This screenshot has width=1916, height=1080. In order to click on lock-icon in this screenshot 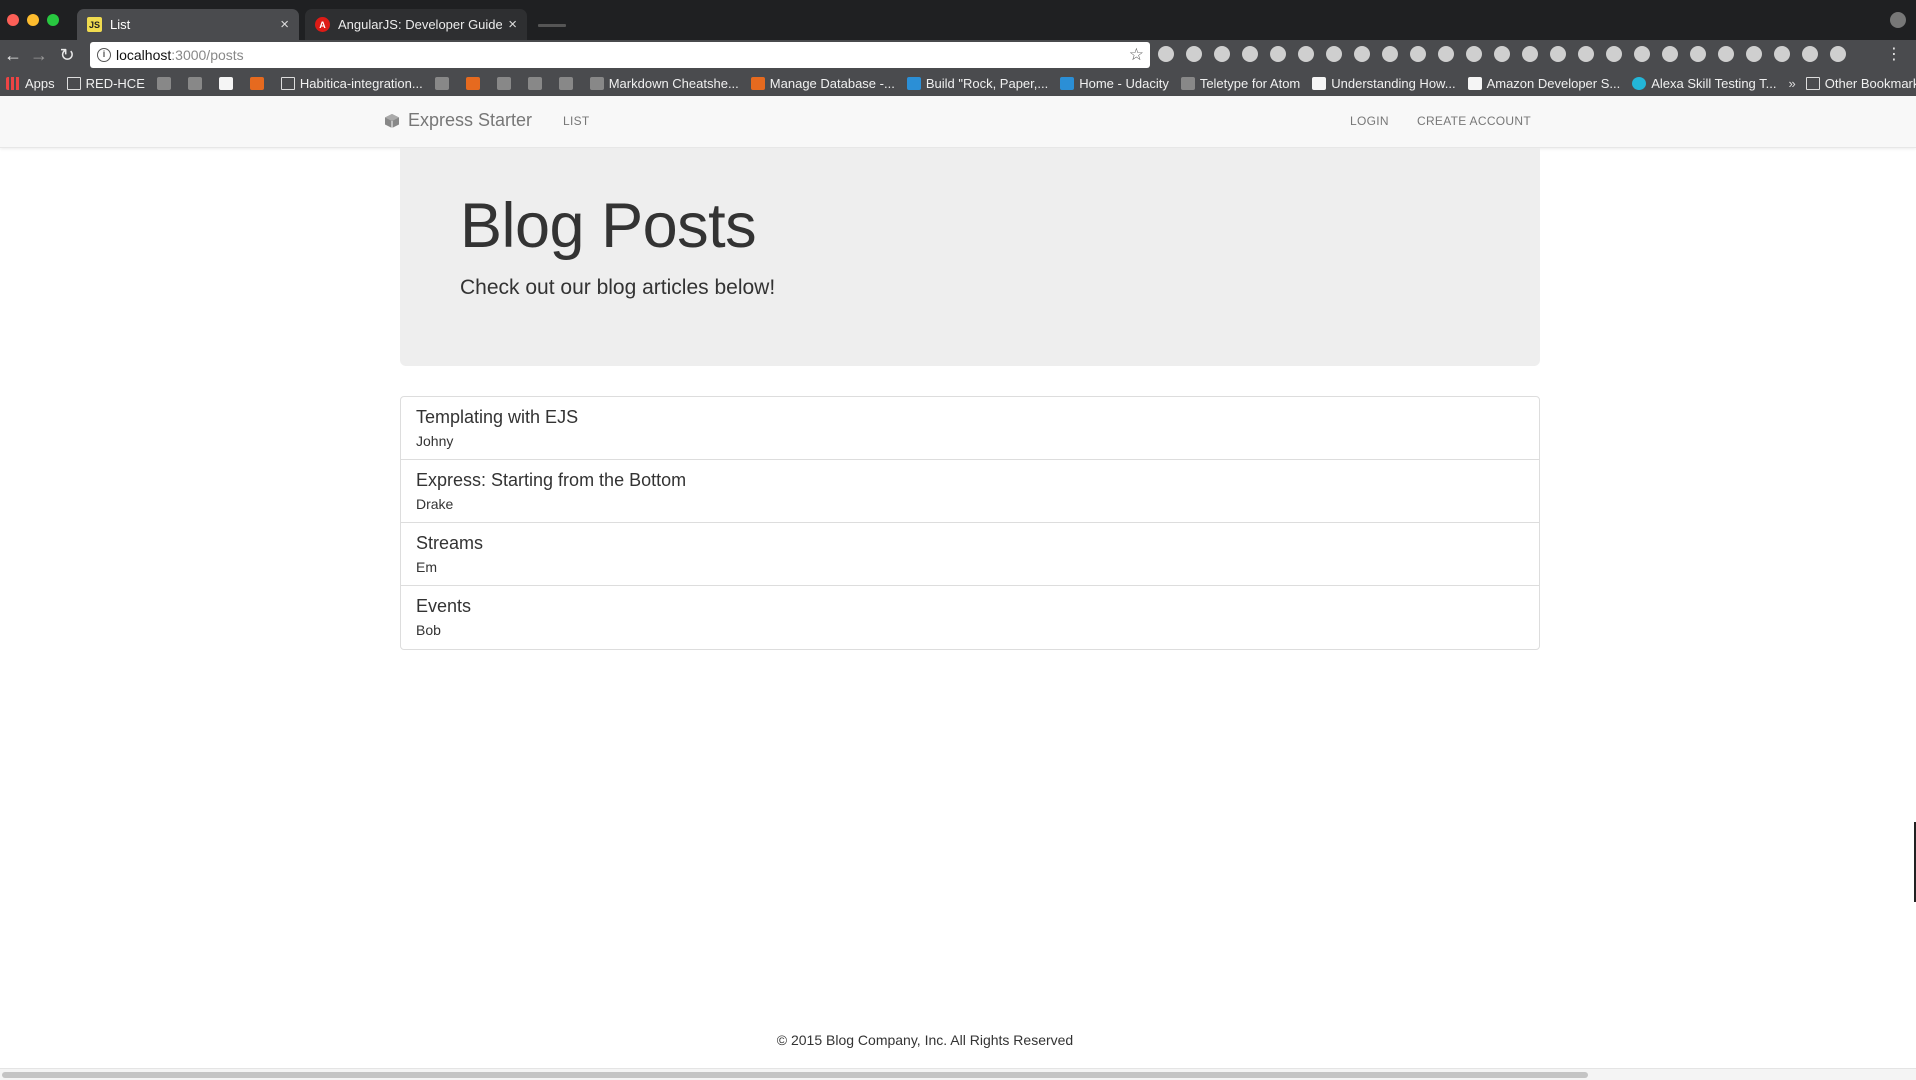, I will do `click(225, 83)`.